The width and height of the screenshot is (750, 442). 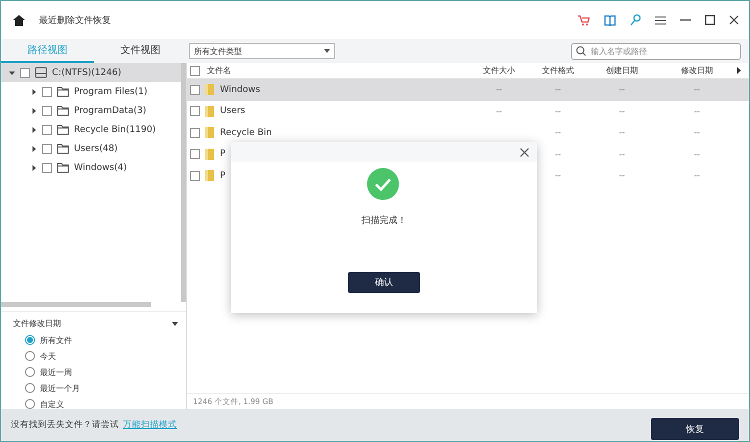 What do you see at coordinates (41, 72) in the screenshot?
I see `drive-icon` at bounding box center [41, 72].